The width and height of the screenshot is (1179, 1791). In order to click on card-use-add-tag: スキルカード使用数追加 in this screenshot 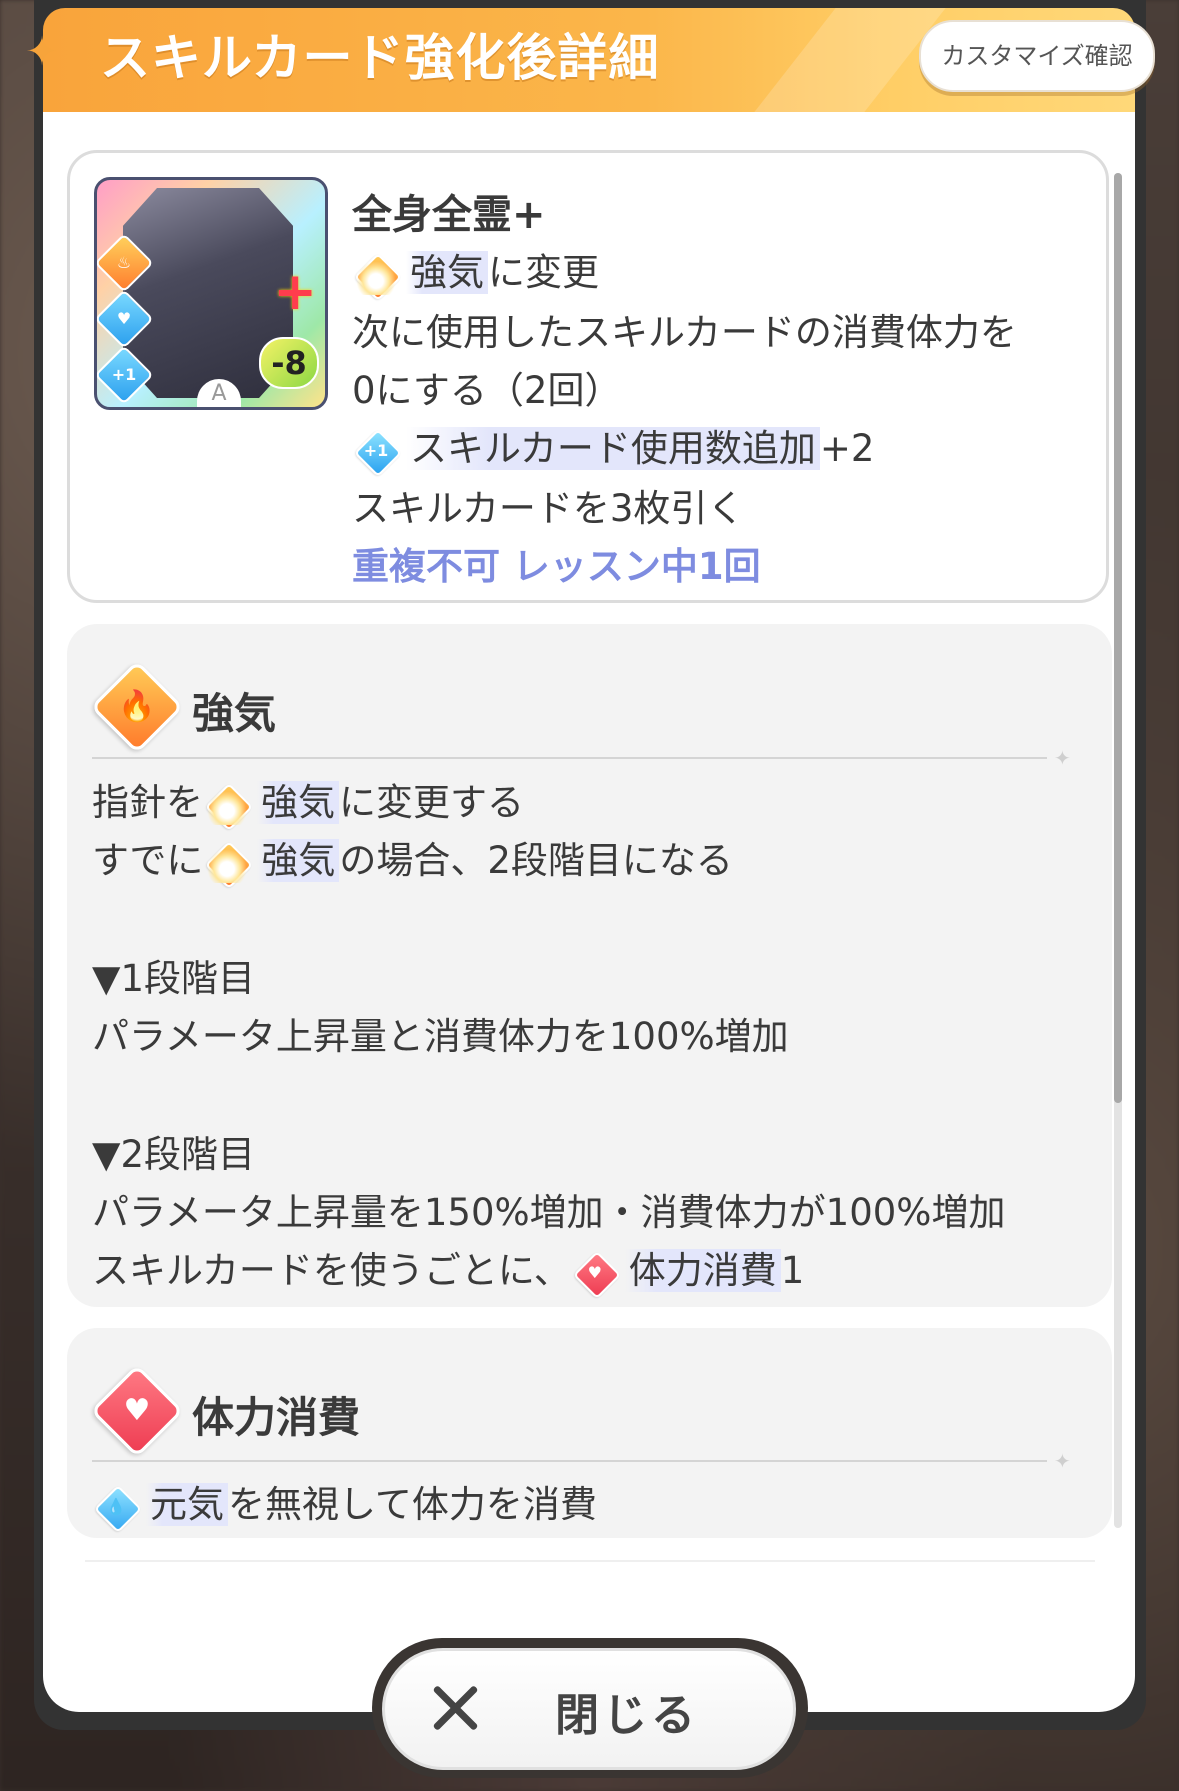, I will do `click(613, 448)`.